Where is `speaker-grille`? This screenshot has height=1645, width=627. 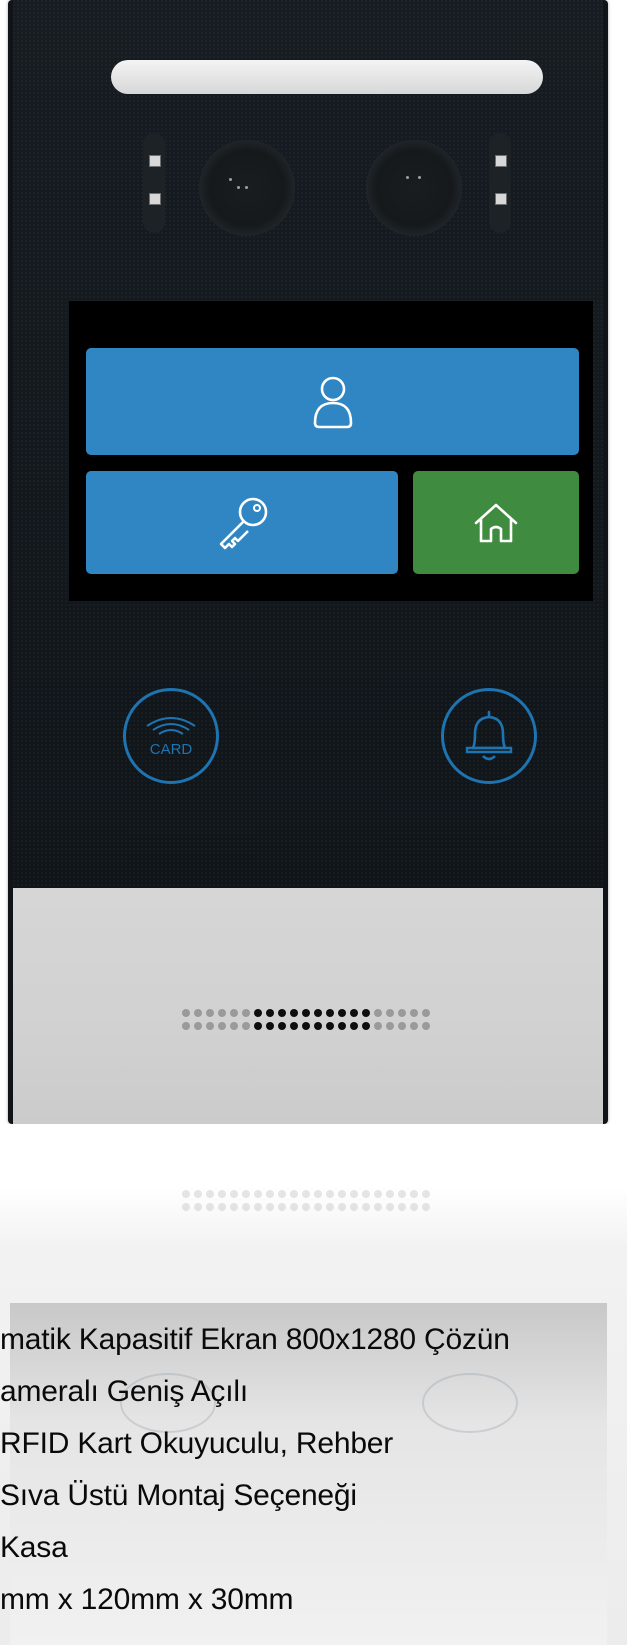
speaker-grille is located at coordinates (306, 1022).